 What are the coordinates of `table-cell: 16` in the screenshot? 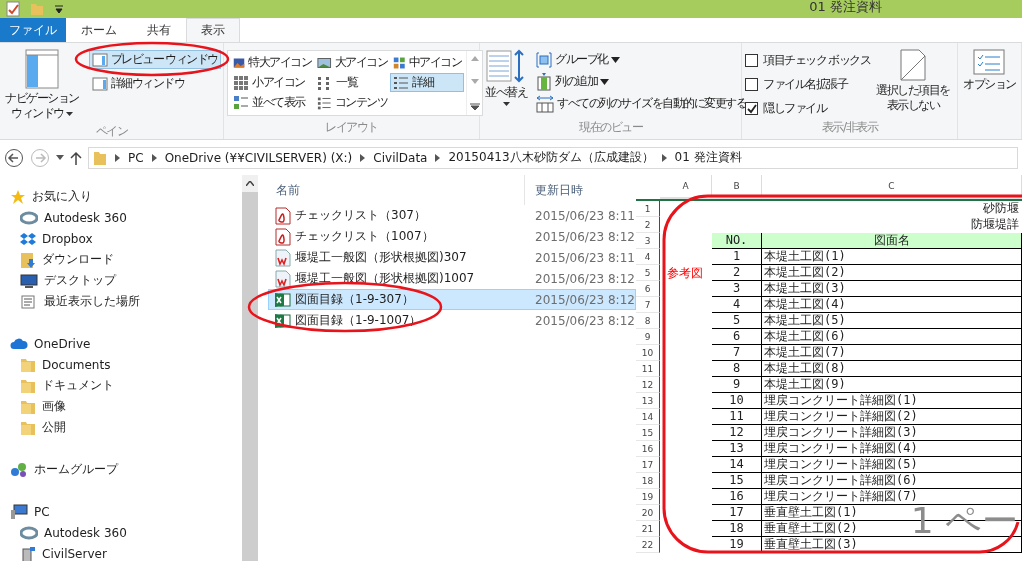 It's located at (737, 497).